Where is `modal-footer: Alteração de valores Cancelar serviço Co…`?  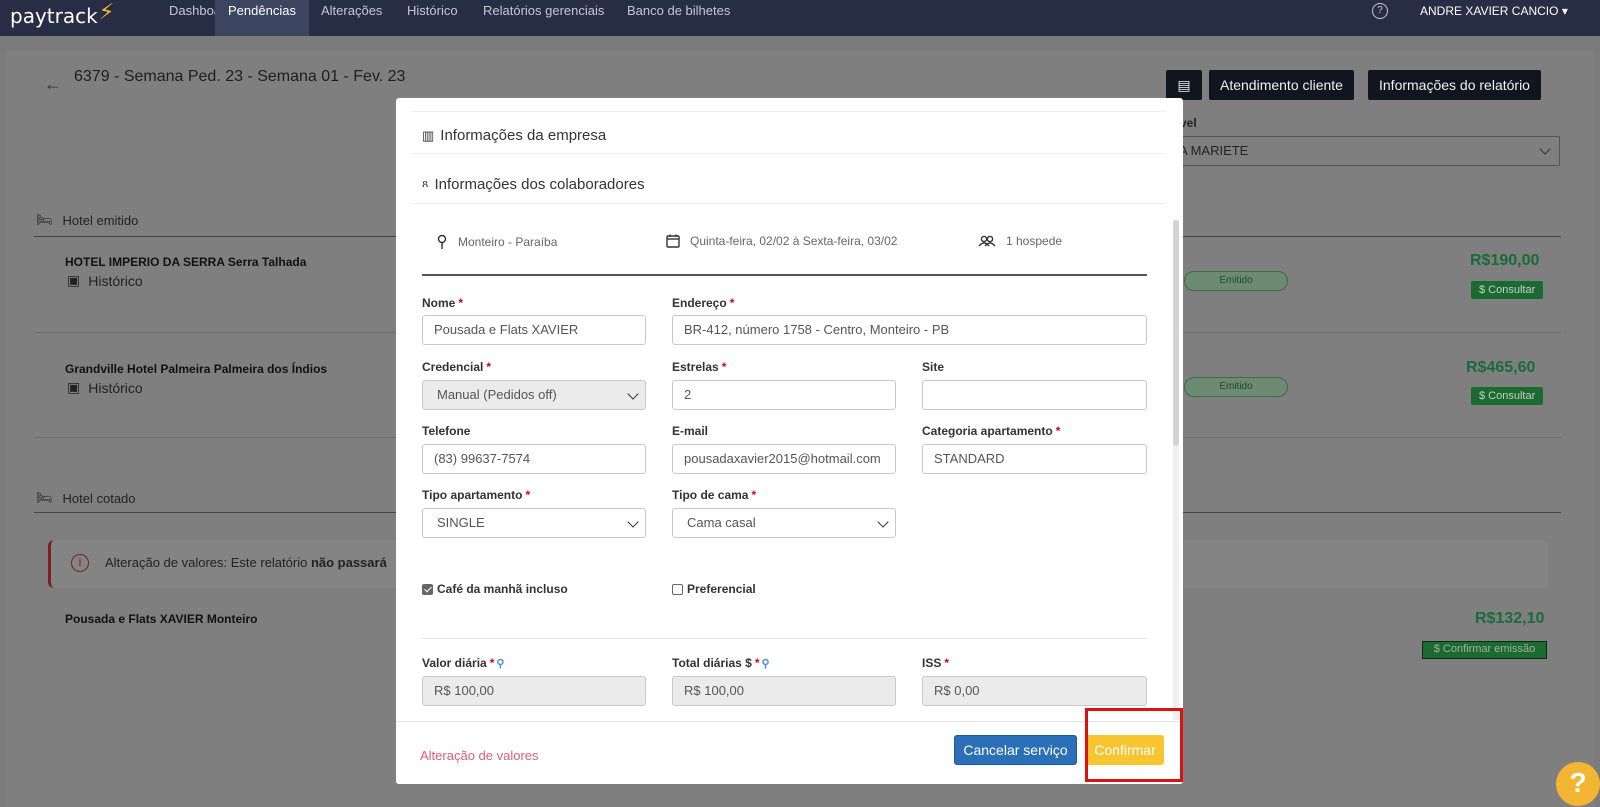
modal-footer: Alteração de valores Cancelar serviço Co… is located at coordinates (789, 752).